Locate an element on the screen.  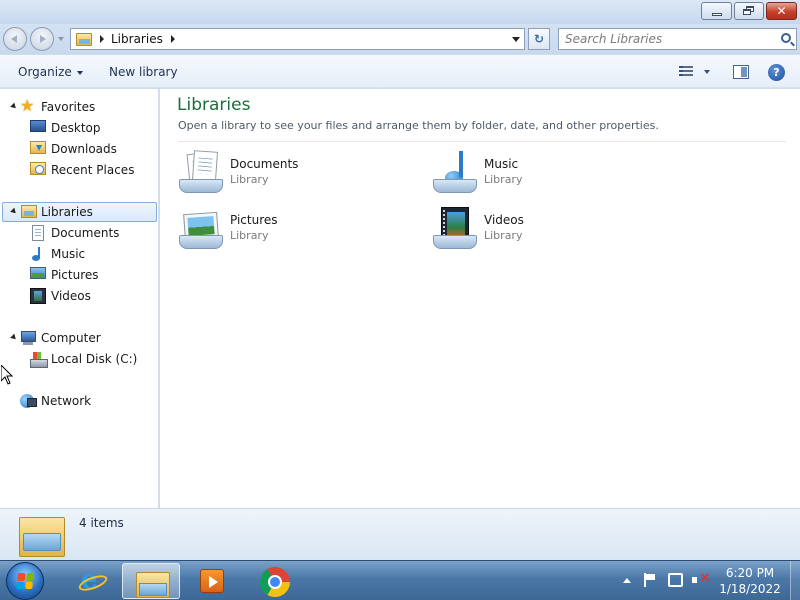
windows-explorer-icon is located at coordinates (153, 584).